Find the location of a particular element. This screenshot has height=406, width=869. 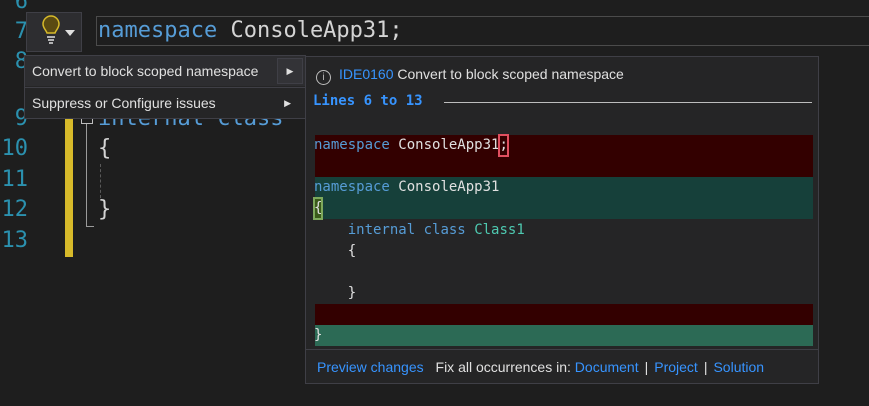

preview-title: Convert to block scoped namespace is located at coordinates (510, 74).